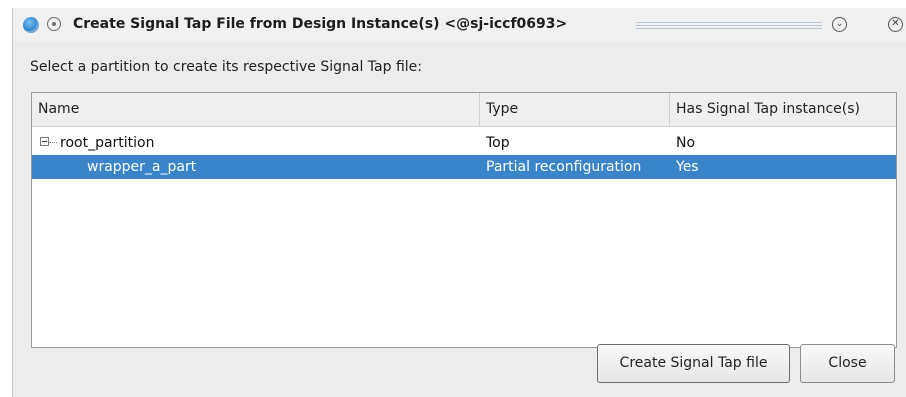 The height and width of the screenshot is (397, 906). Describe the element at coordinates (783, 109) in the screenshot. I see `column-header-has-signal-tap: Has Signal Tap instance(s)` at that location.